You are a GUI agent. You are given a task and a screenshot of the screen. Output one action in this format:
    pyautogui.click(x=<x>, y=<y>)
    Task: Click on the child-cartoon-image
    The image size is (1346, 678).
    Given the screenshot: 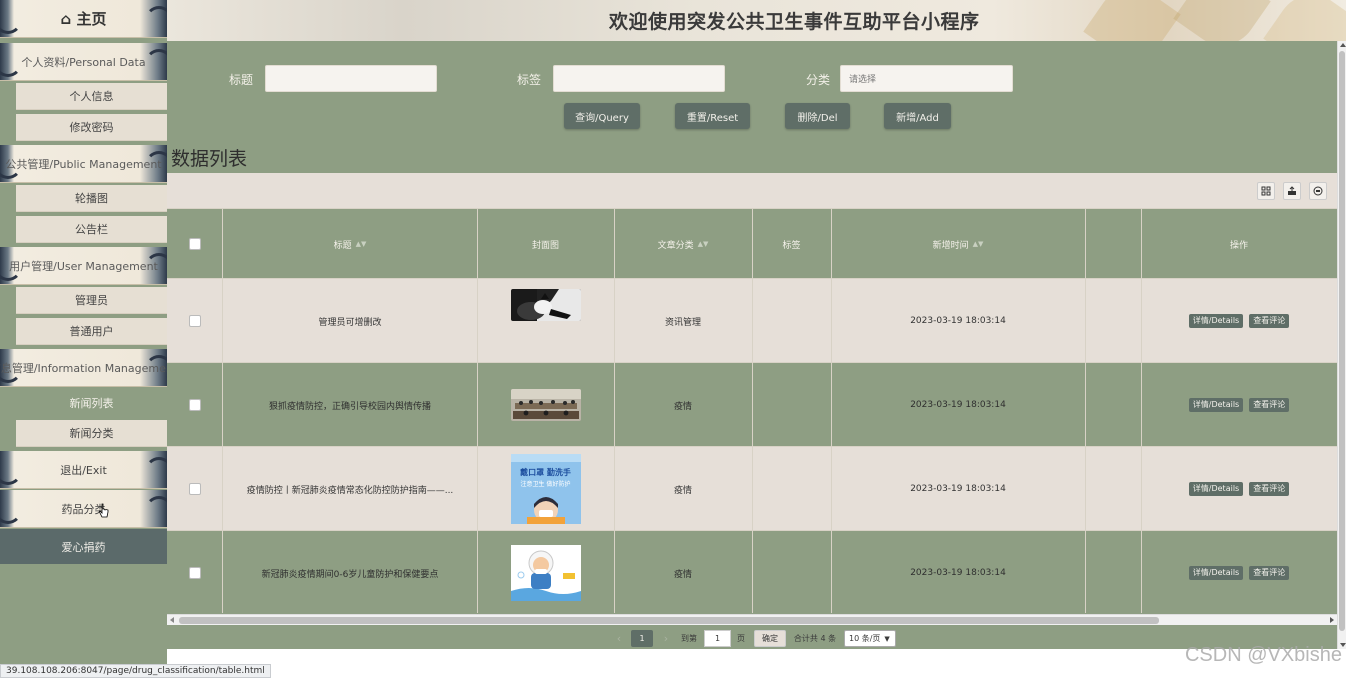 What is the action you would take?
    pyautogui.click(x=545, y=573)
    